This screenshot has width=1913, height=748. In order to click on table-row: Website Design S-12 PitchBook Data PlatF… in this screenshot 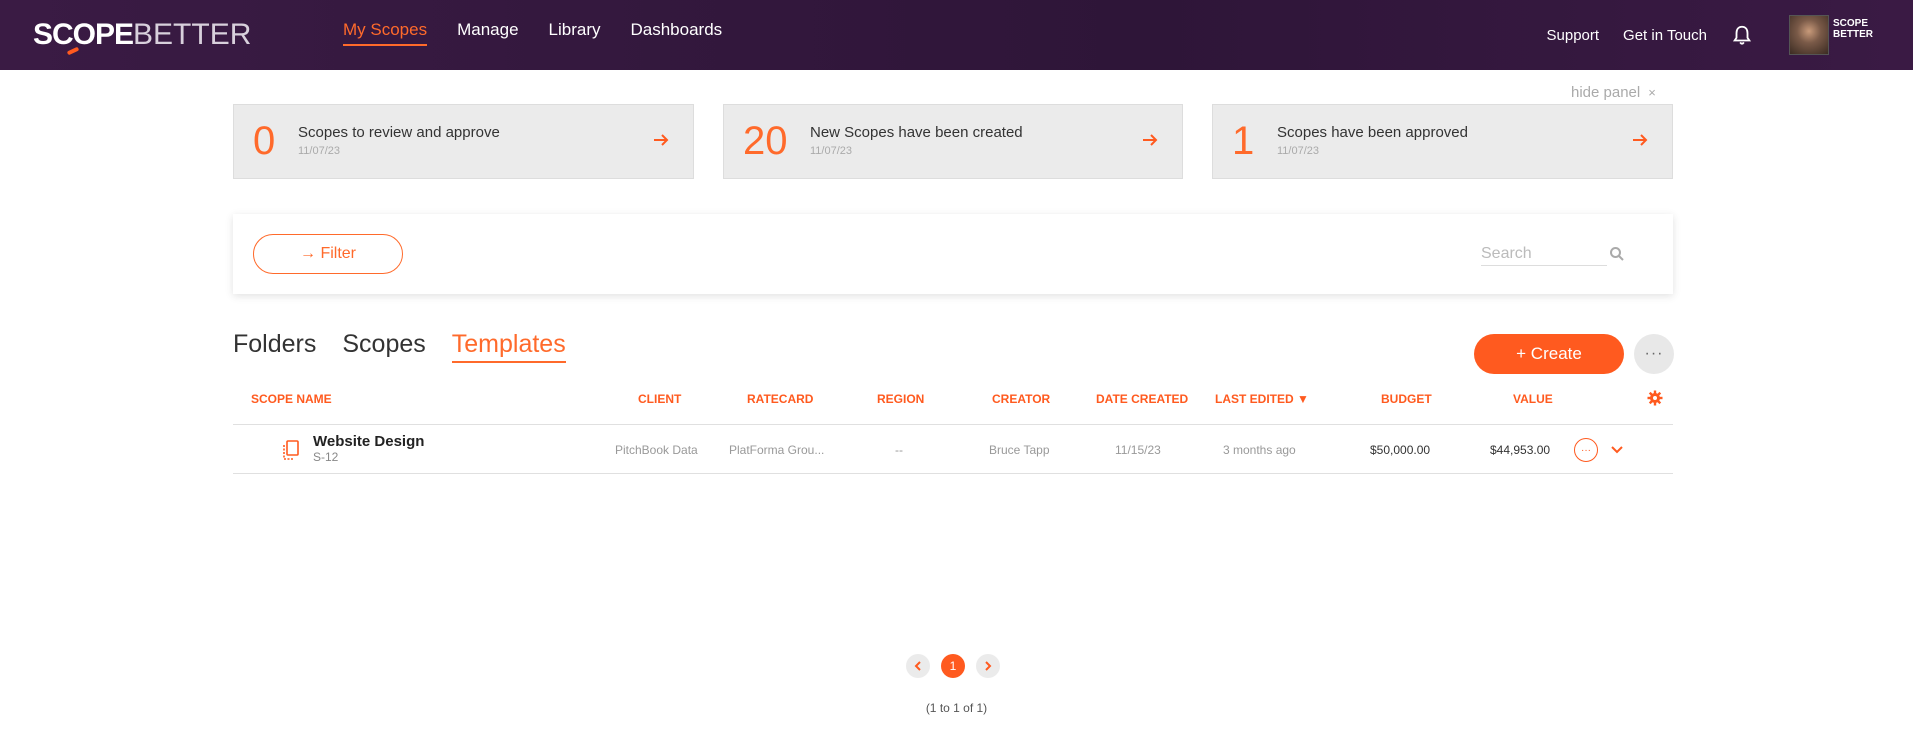, I will do `click(953, 449)`.